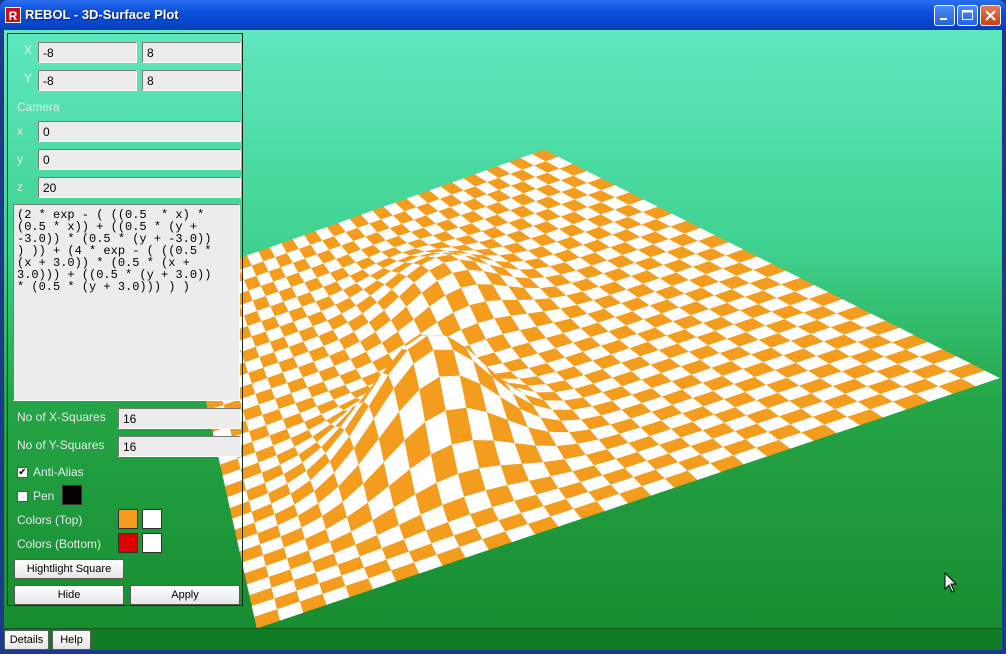 The width and height of the screenshot is (1006, 654). I want to click on y-min-field: -8, so click(87, 80).